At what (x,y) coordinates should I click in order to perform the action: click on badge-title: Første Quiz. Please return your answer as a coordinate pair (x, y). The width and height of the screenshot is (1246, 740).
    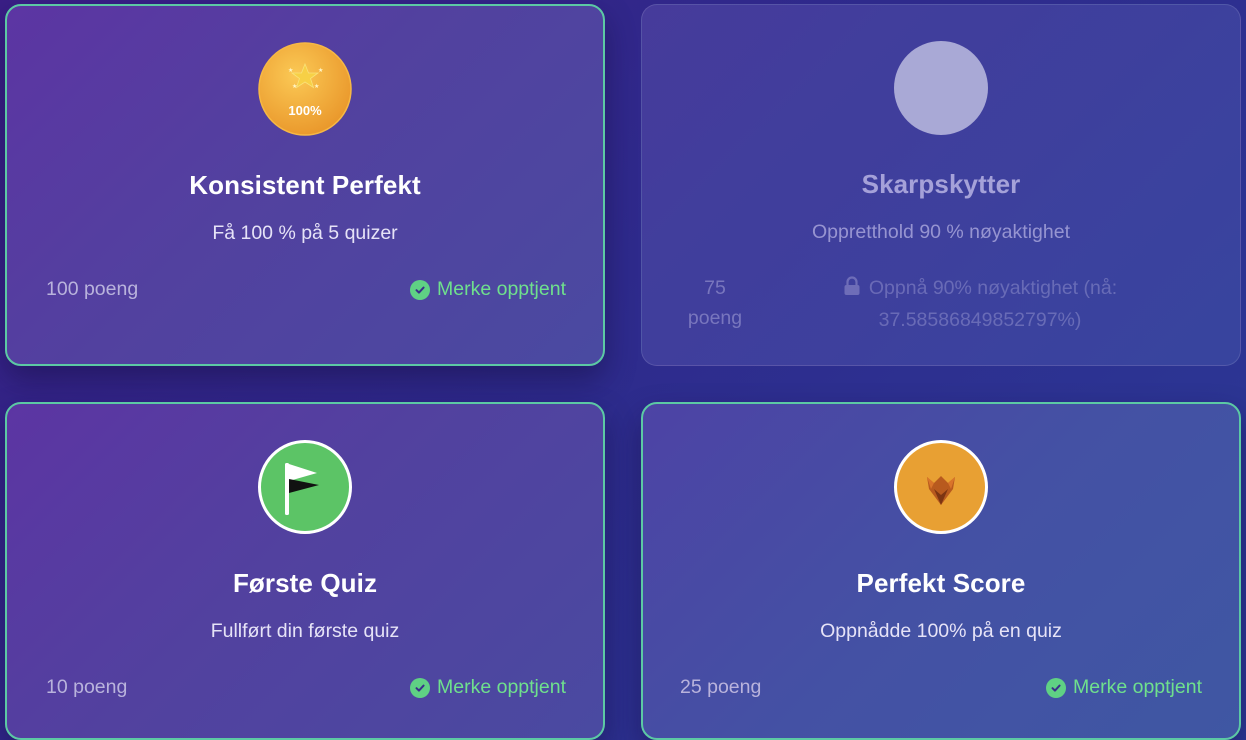
    Looking at the image, I should click on (305, 583).